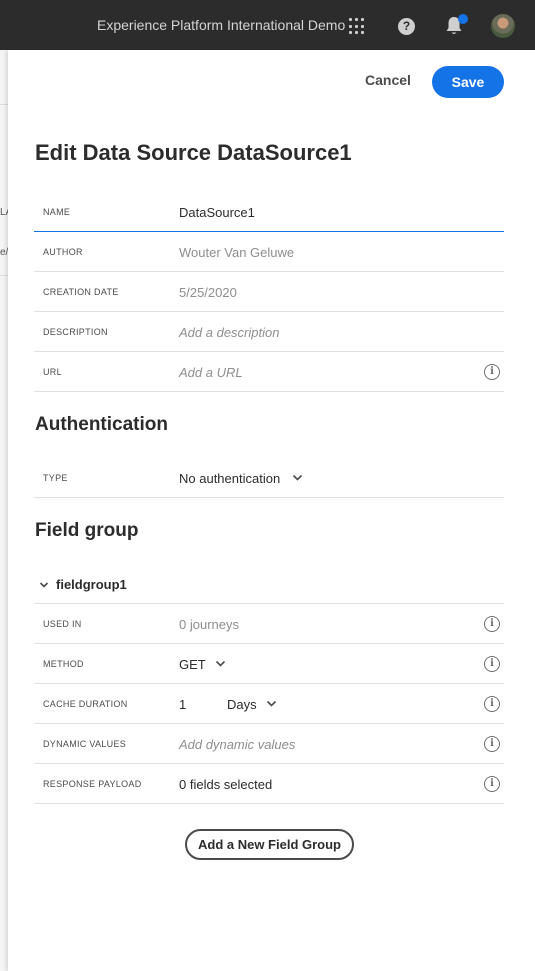  Describe the element at coordinates (75, 332) in the screenshot. I see `description-label: DESCRIPTION` at that location.